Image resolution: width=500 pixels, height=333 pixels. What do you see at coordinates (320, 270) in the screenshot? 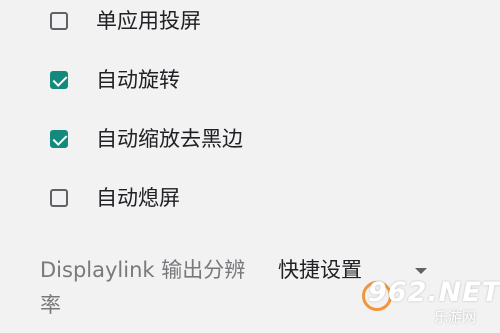
I see `dropdown-selected-value: 快捷设置` at bounding box center [320, 270].